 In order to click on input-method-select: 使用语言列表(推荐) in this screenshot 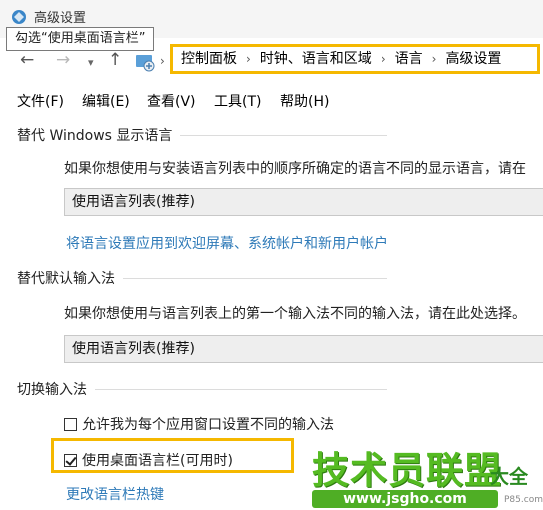, I will do `click(303, 349)`.